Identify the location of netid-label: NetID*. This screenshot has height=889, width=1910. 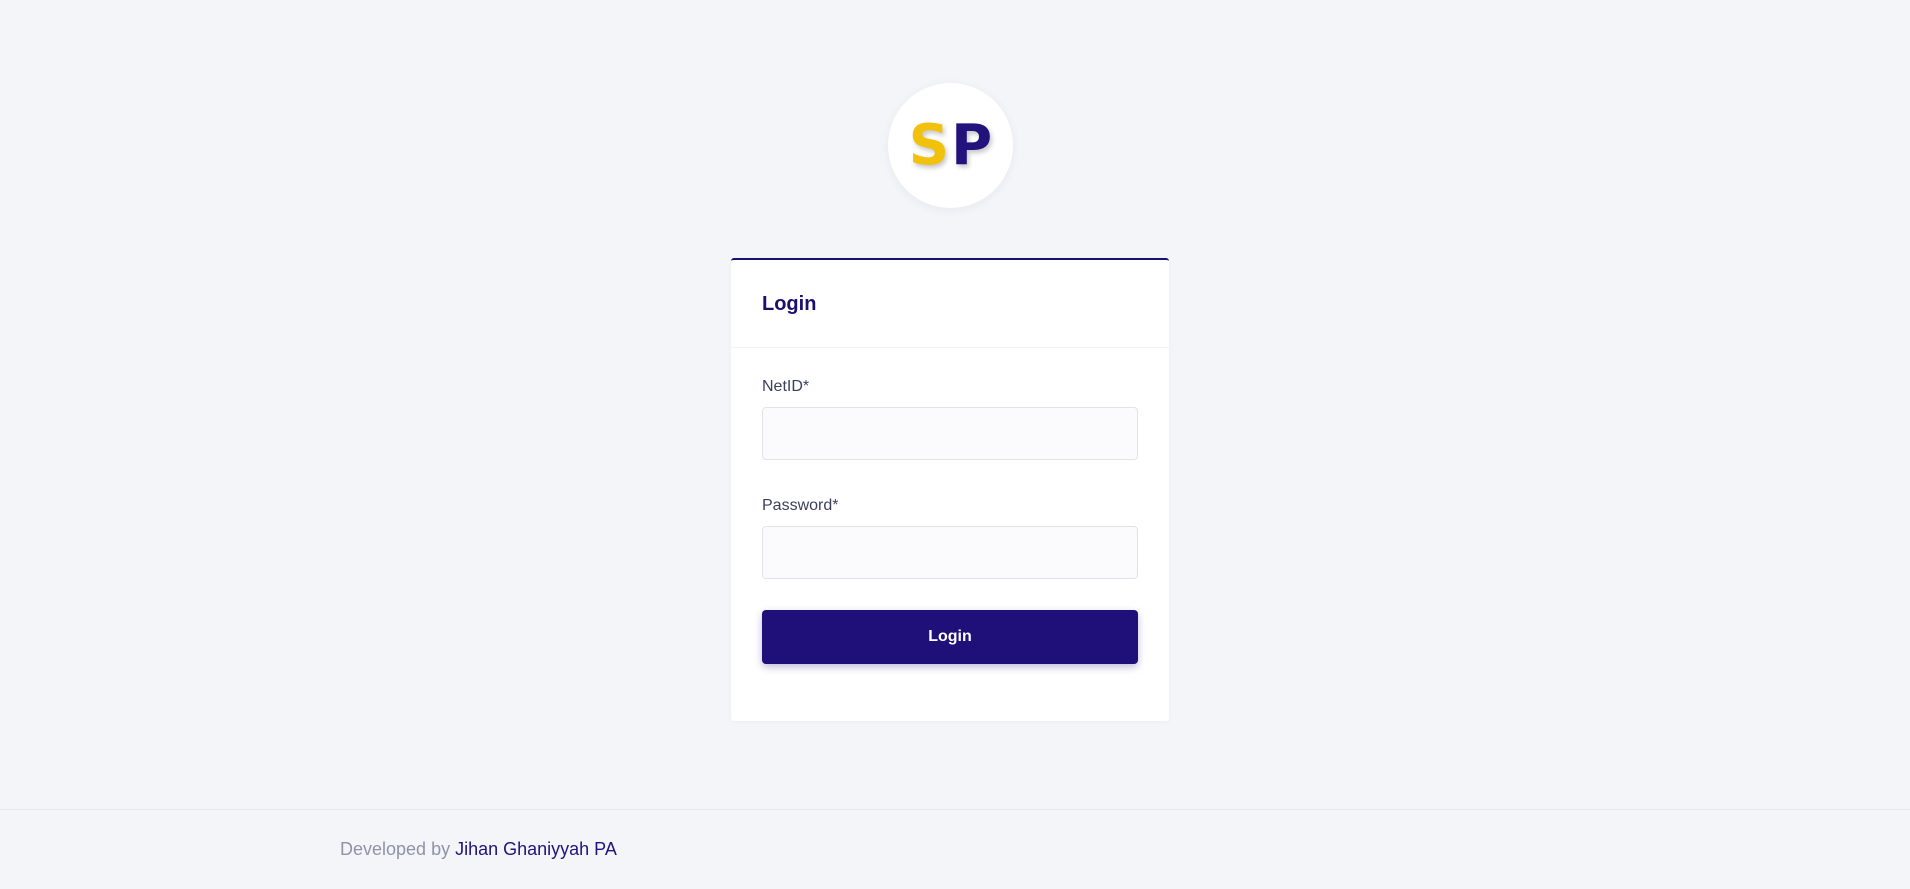
(786, 386).